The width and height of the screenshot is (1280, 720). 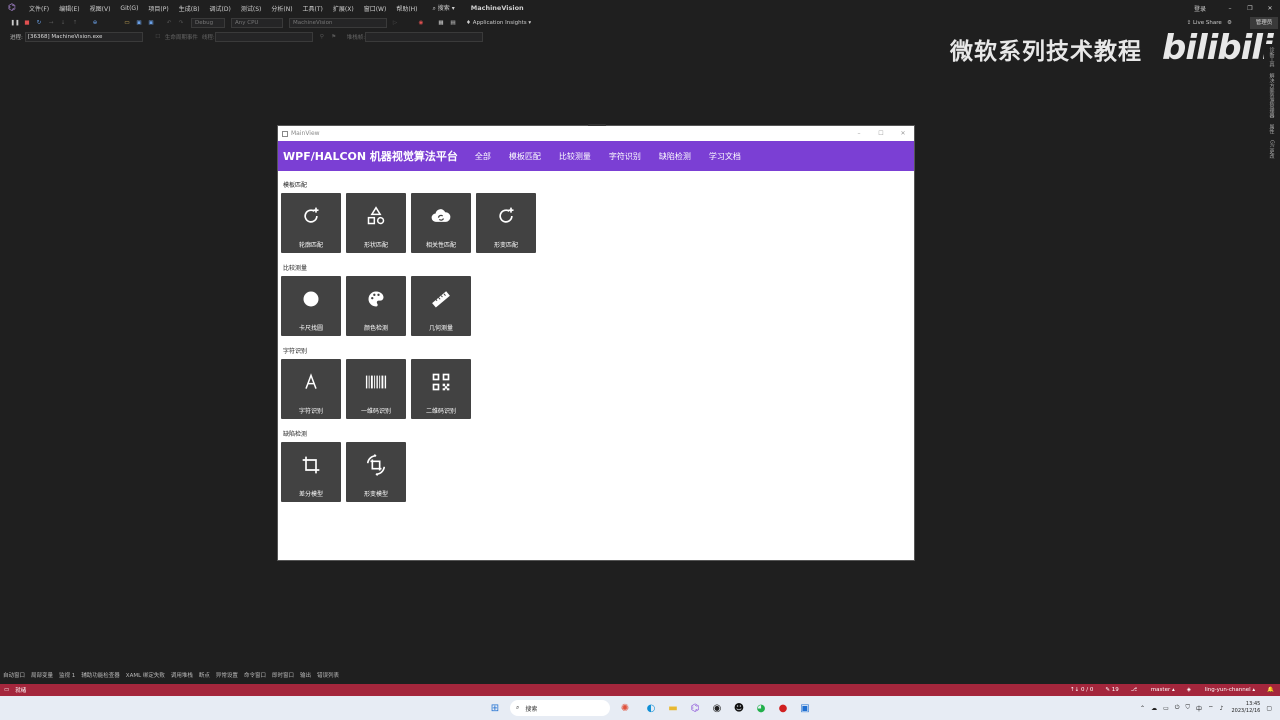 What do you see at coordinates (14, 675) in the screenshot?
I see `tab-autos: 自动窗口` at bounding box center [14, 675].